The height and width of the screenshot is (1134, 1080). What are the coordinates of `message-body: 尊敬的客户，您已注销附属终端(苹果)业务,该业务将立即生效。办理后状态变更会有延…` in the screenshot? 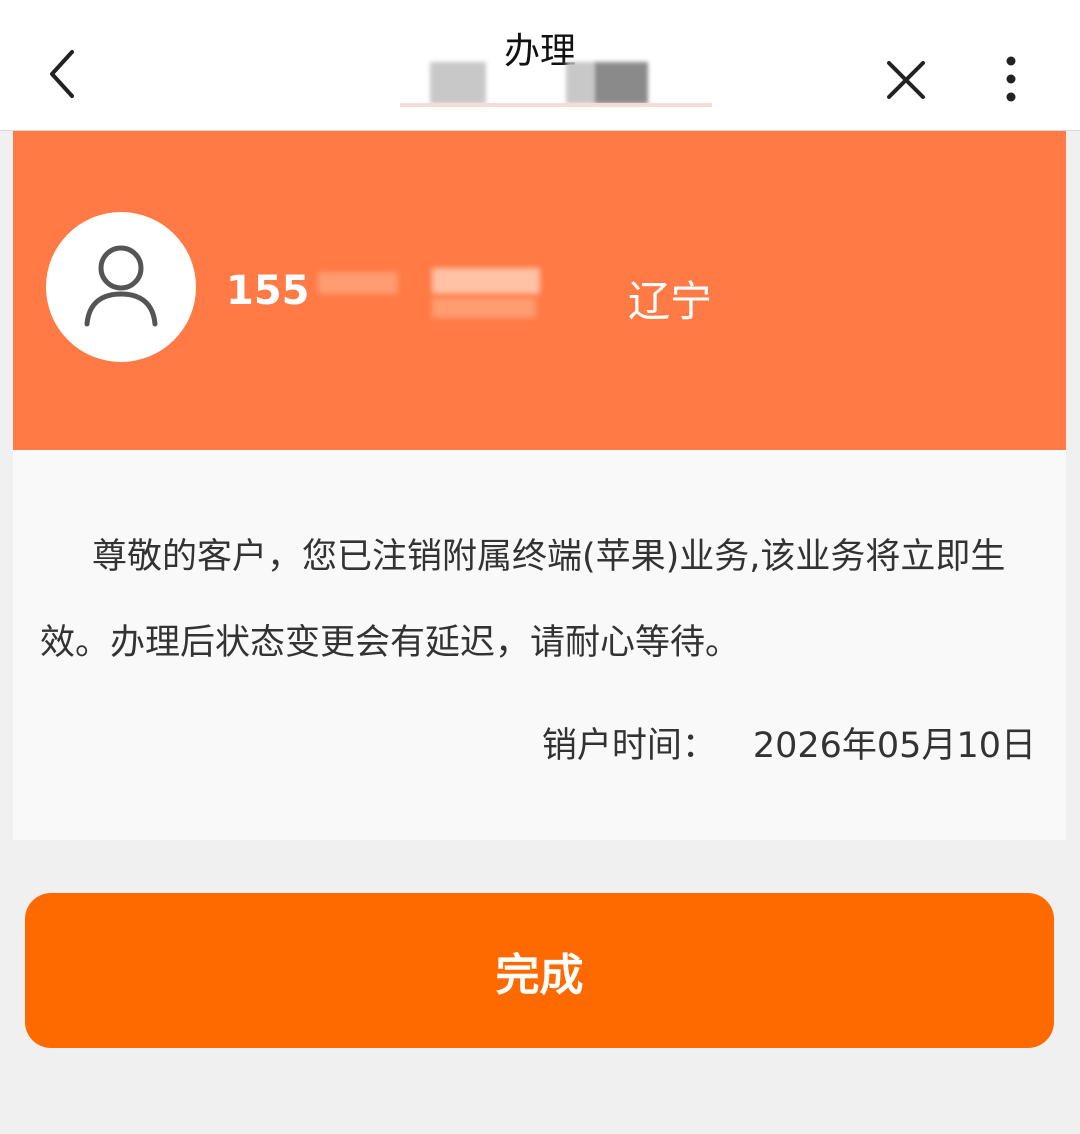 It's located at (523, 600).